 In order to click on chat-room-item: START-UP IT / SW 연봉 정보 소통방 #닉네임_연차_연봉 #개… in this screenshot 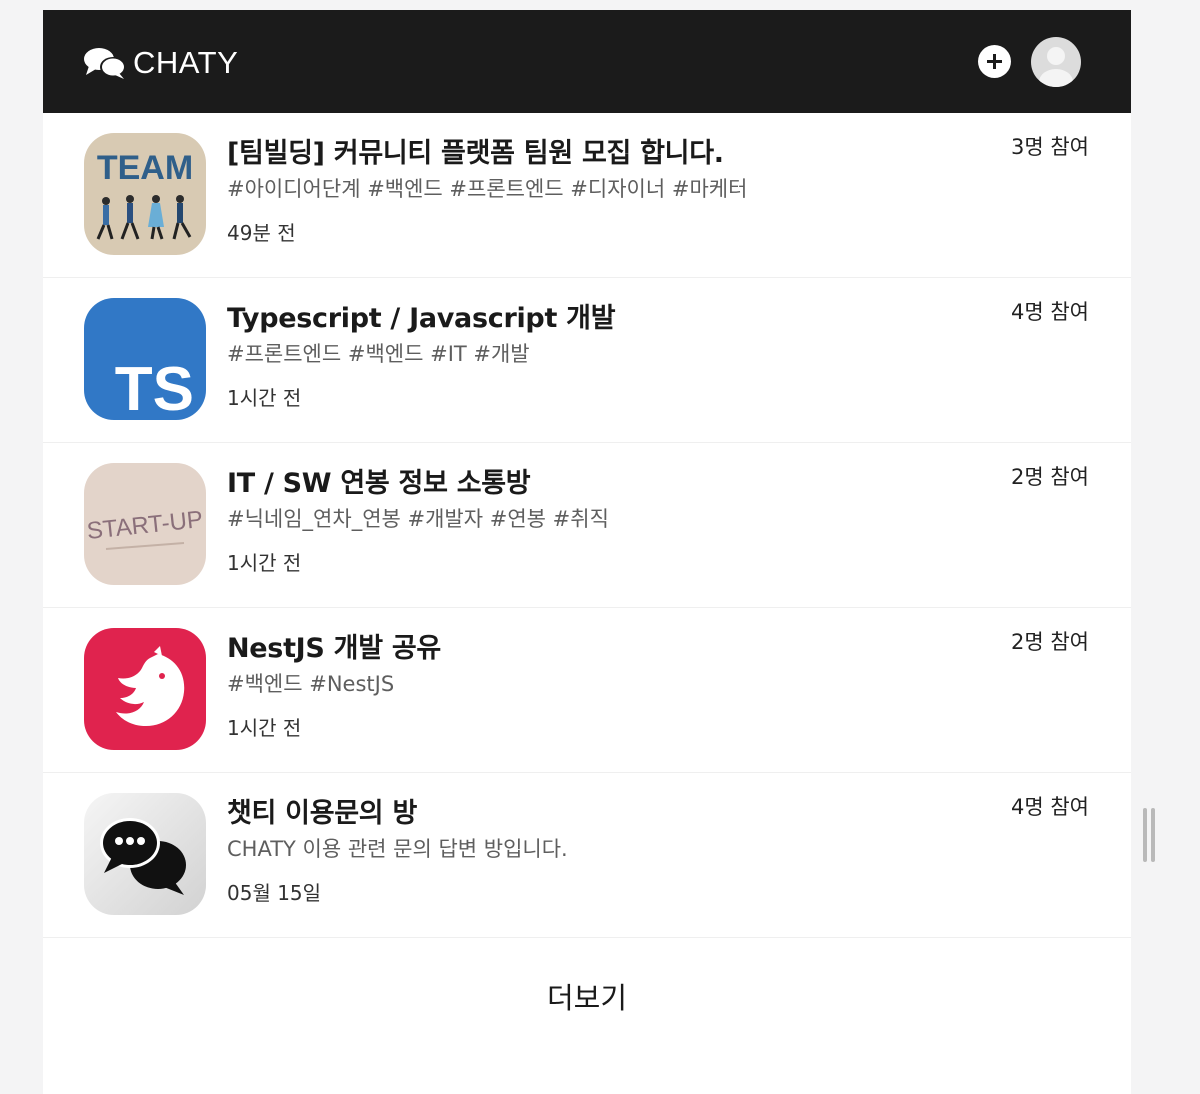, I will do `click(587, 525)`.